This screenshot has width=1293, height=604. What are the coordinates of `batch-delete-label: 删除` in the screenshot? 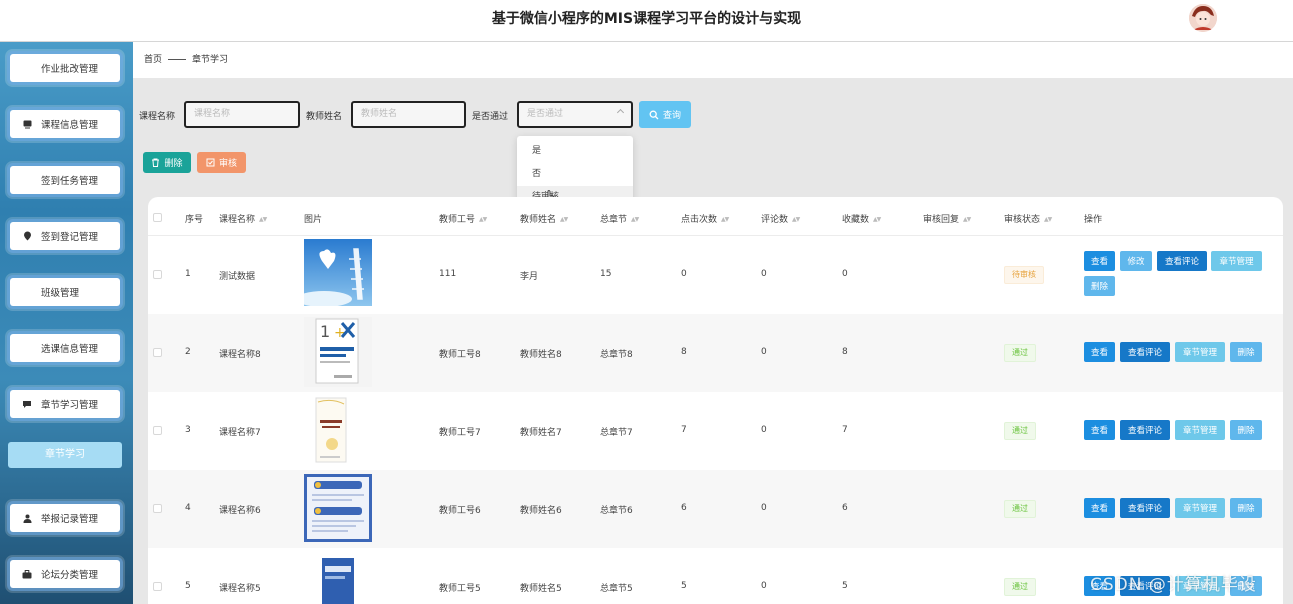 It's located at (173, 164).